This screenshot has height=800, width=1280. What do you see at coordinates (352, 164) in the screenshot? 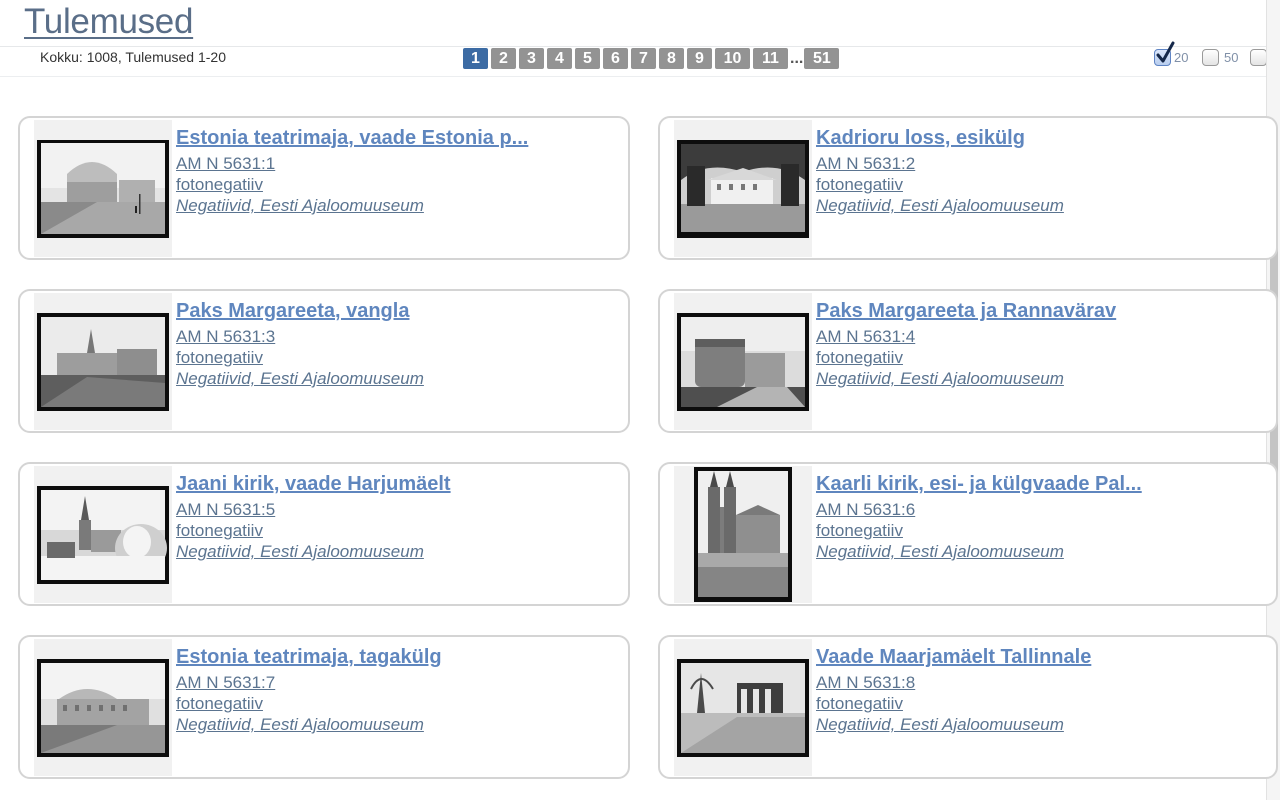
I see `result-id-link: AM N 5631:1` at bounding box center [352, 164].